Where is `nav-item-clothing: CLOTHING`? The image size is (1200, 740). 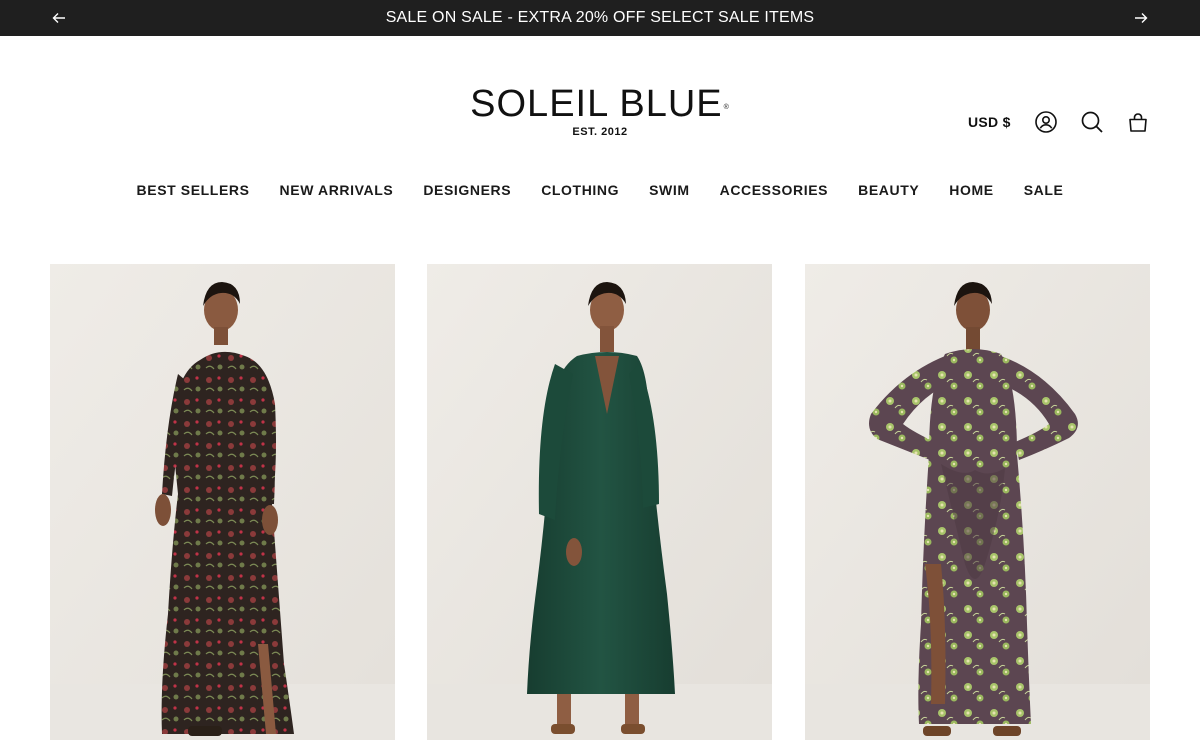 nav-item-clothing: CLOTHING is located at coordinates (580, 190).